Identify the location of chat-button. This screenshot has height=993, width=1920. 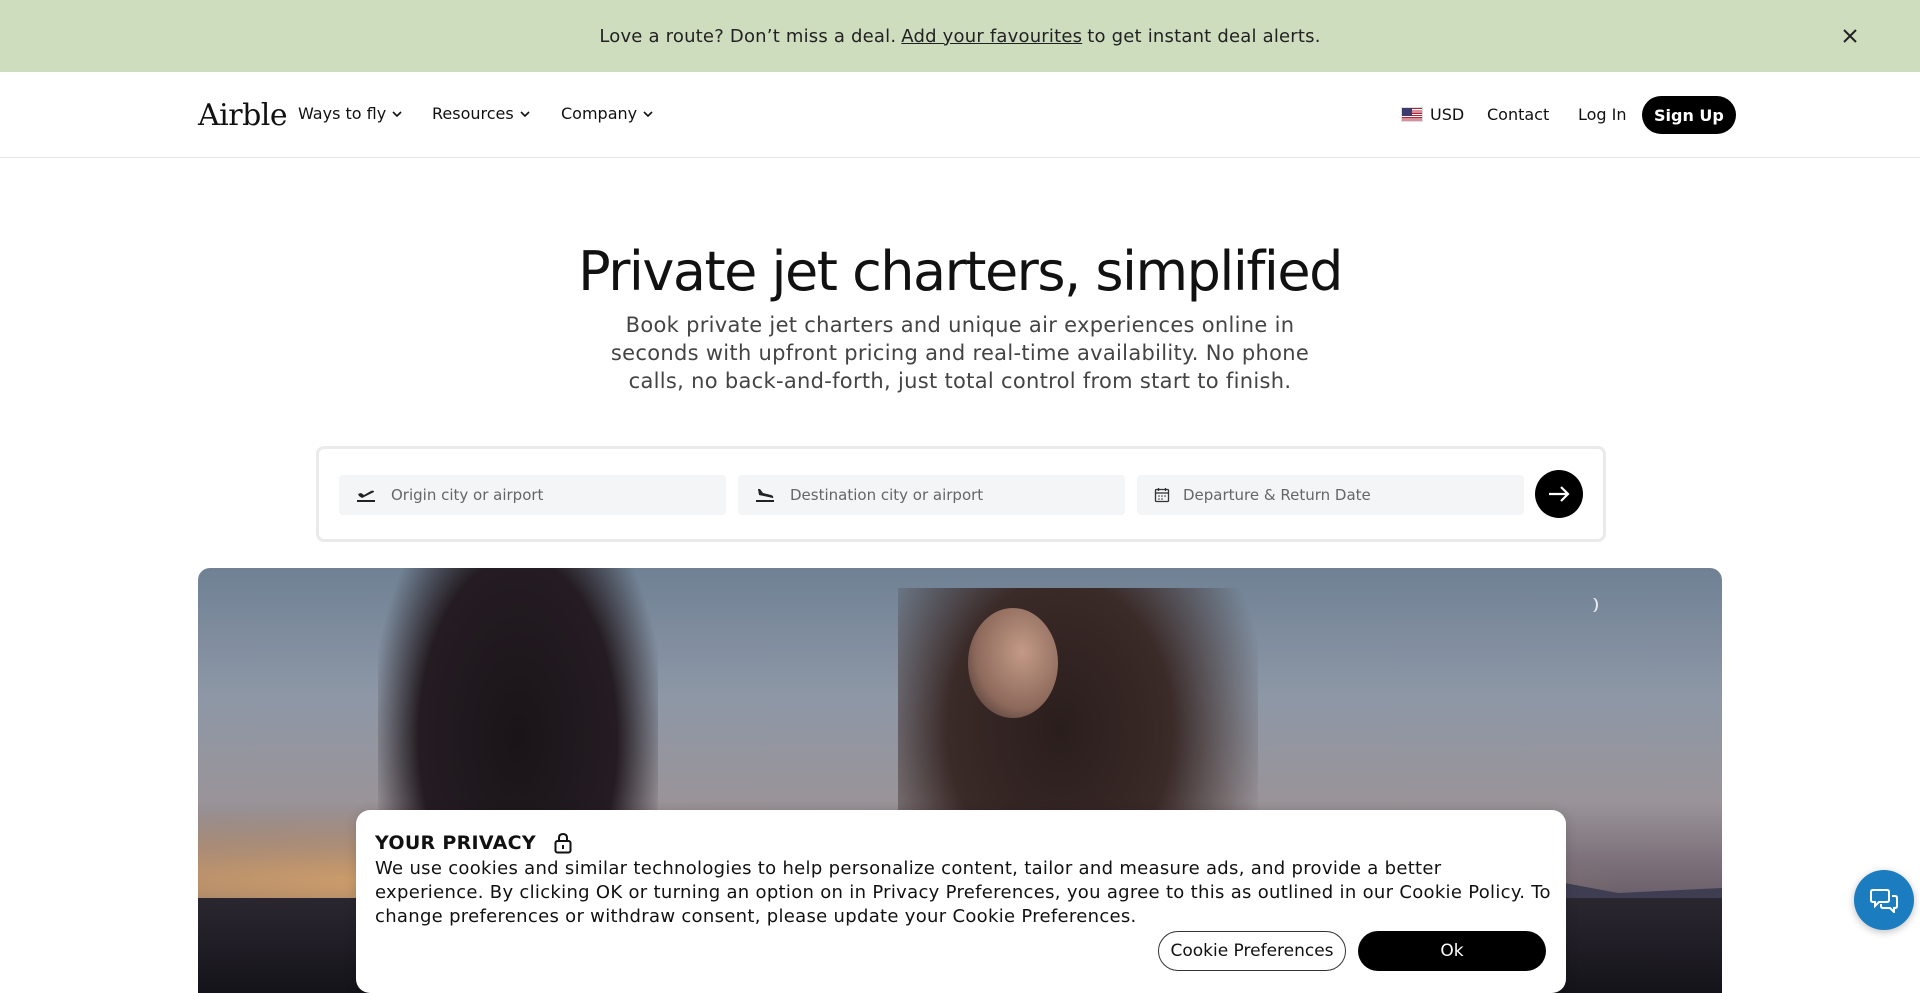
(1884, 900).